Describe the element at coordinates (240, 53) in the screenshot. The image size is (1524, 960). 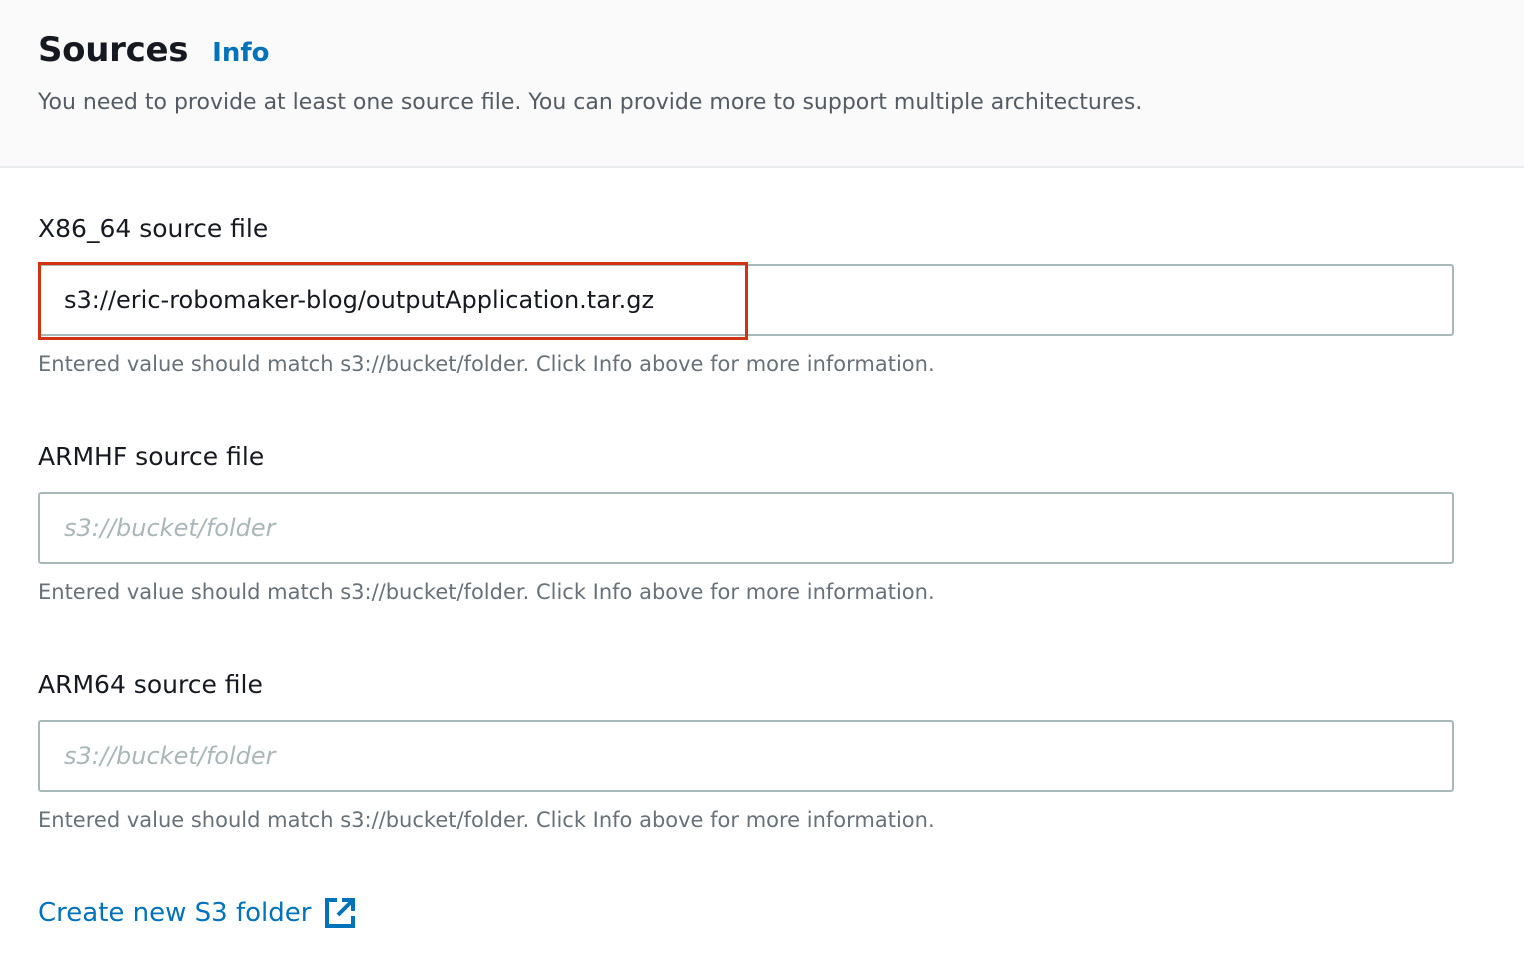
I see `info-link: Info` at that location.